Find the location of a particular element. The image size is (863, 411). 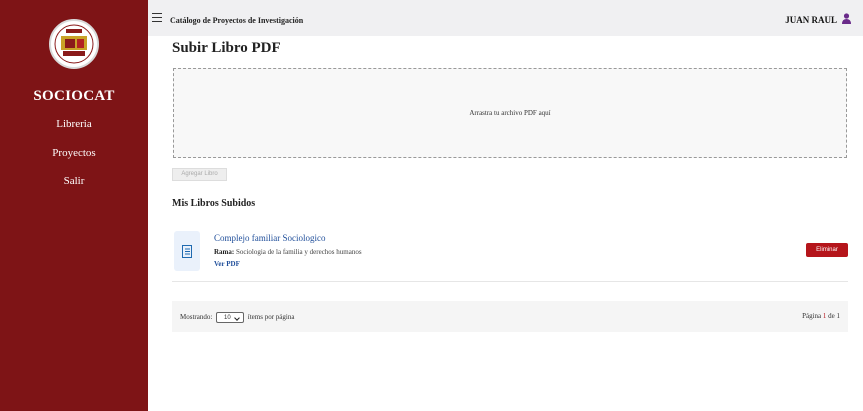

of-label: de is located at coordinates (831, 316).